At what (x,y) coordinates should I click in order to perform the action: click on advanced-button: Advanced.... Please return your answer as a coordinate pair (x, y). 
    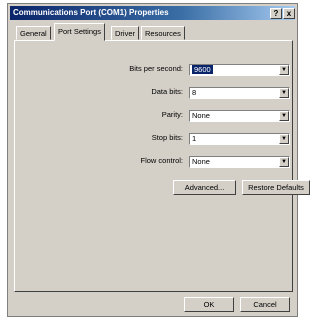
    Looking at the image, I should click on (204, 187).